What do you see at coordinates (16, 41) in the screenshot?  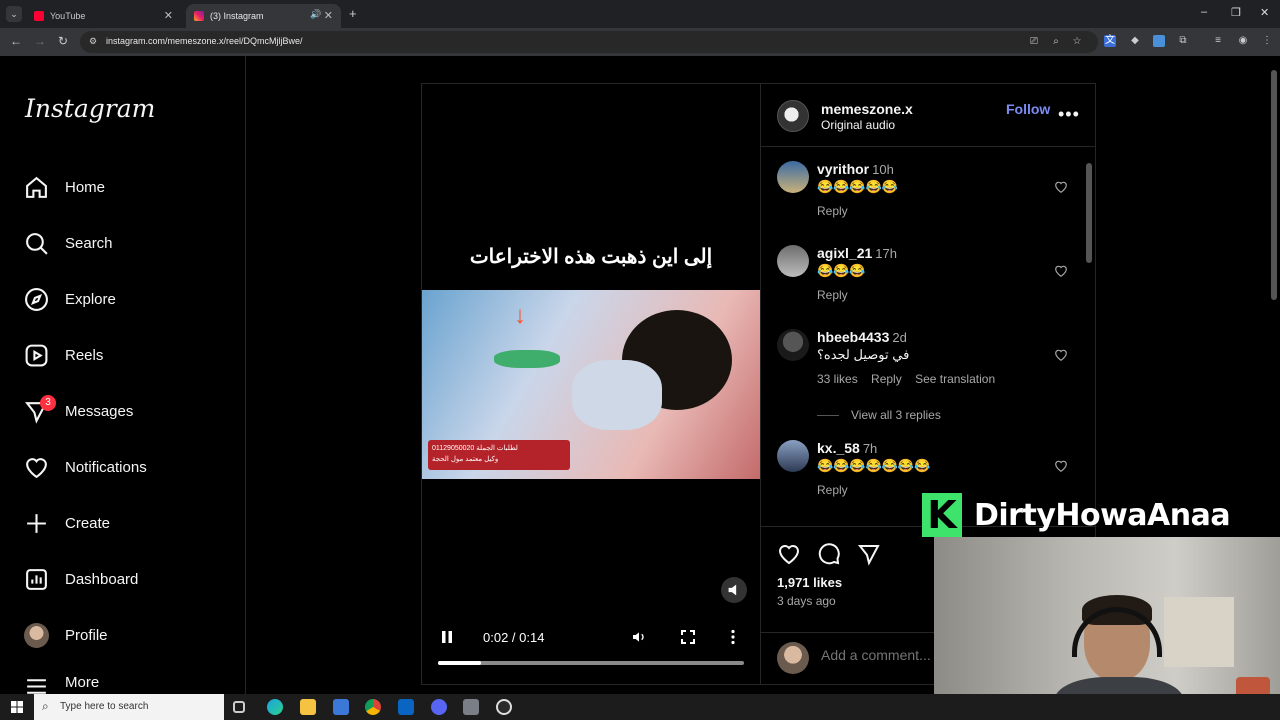 I see `back-button: ←` at bounding box center [16, 41].